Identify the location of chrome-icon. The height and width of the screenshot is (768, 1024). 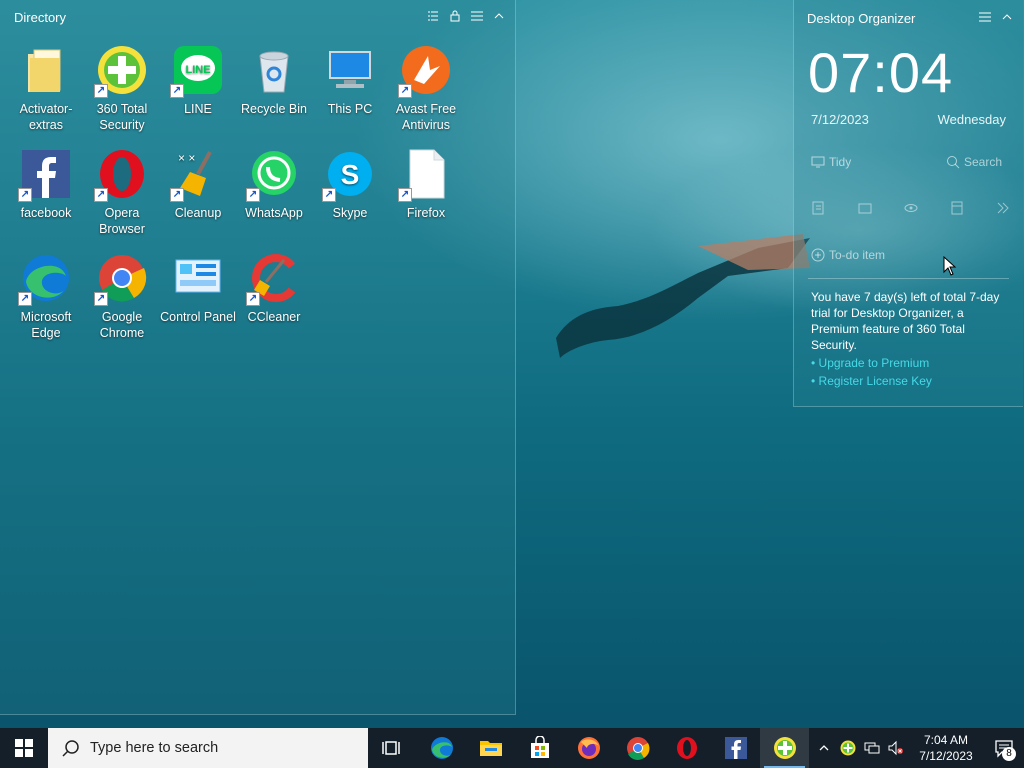
(637, 748).